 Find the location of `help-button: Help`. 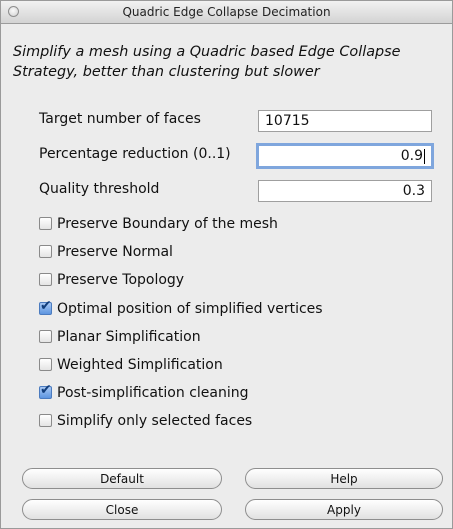

help-button: Help is located at coordinates (344, 478).